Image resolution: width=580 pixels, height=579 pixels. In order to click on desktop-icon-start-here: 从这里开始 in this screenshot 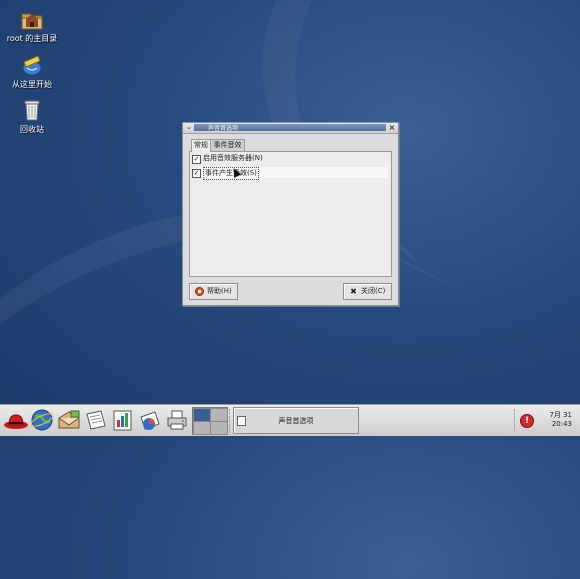, I will do `click(33, 71)`.